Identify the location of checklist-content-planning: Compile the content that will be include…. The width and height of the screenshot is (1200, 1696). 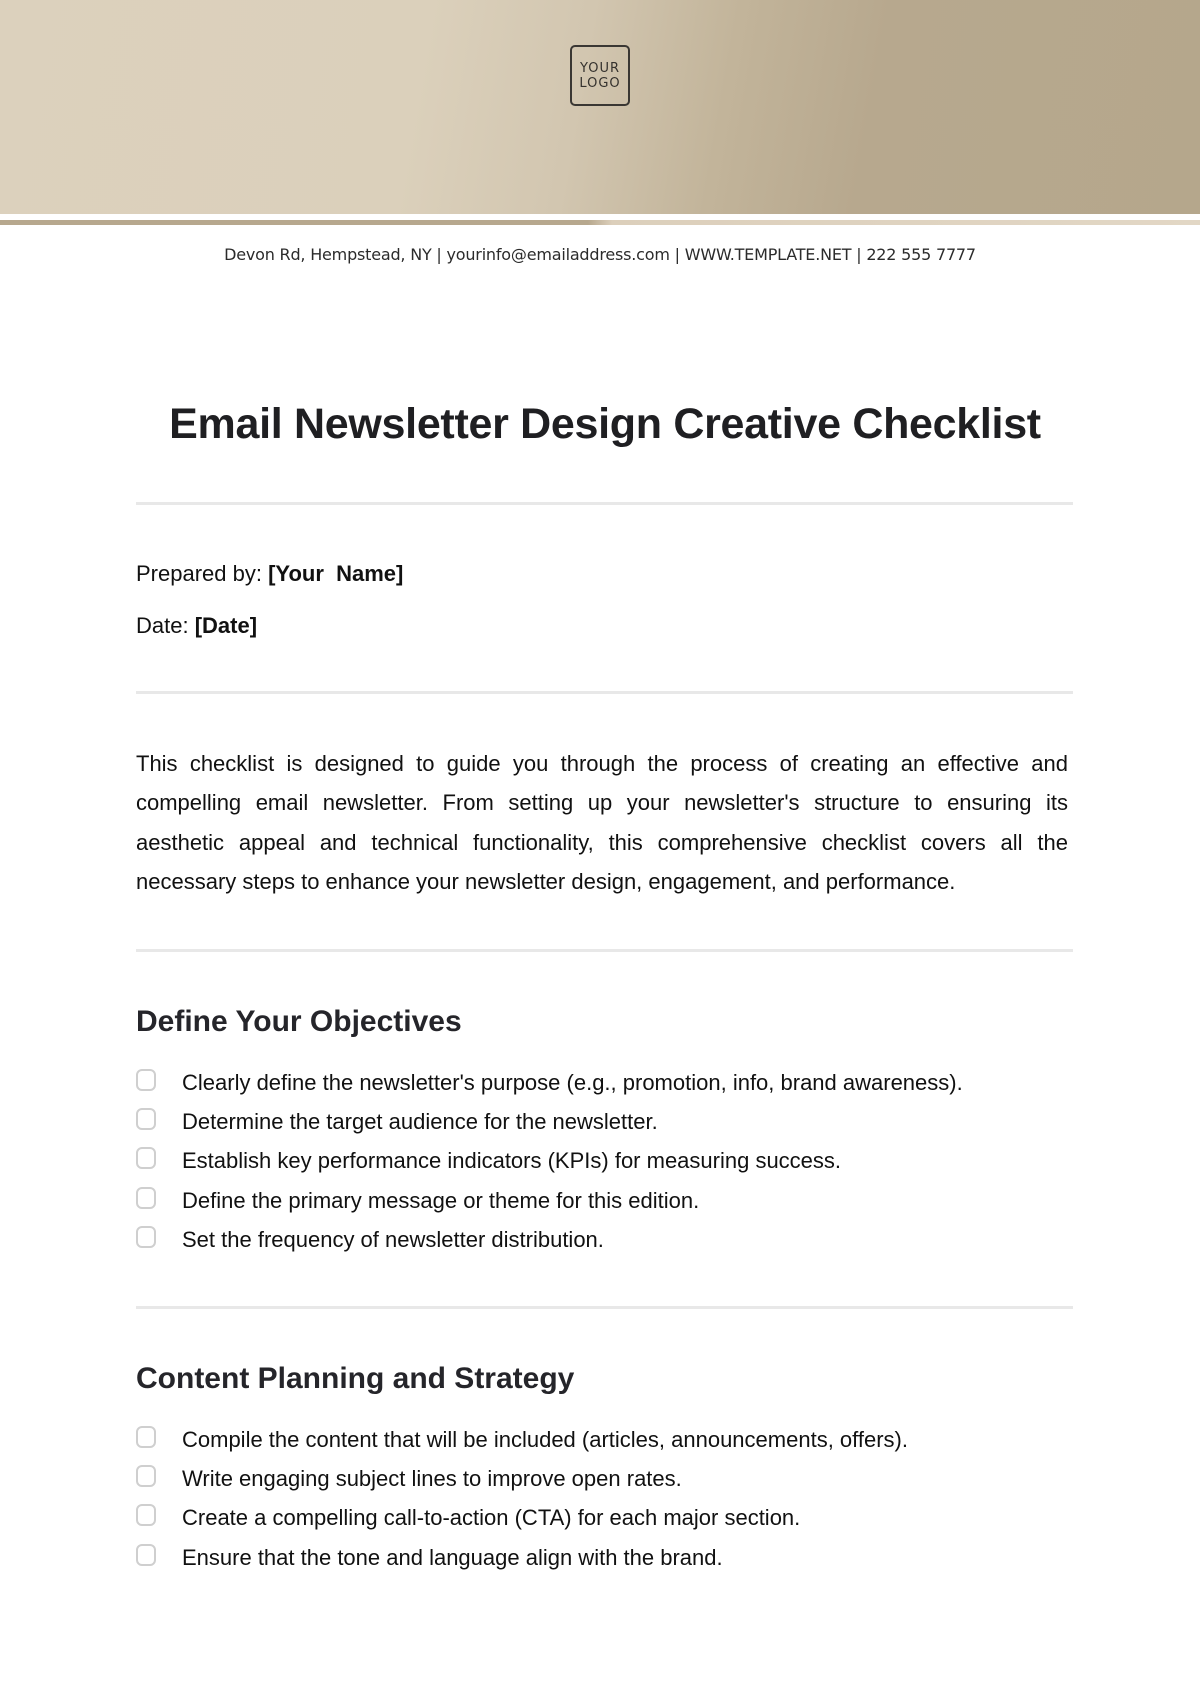
(606, 1498).